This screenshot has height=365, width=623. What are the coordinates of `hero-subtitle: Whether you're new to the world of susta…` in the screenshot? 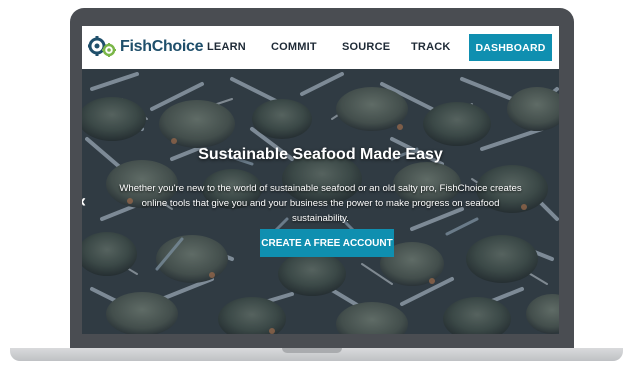 It's located at (320, 203).